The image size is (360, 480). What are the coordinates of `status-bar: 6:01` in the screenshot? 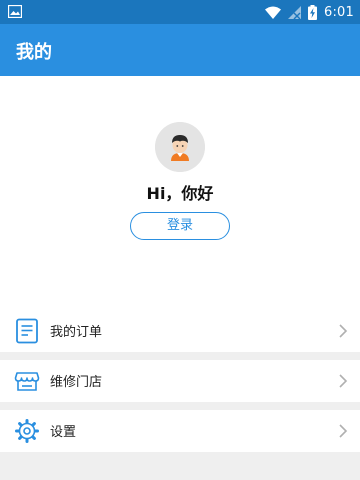 It's located at (180, 12).